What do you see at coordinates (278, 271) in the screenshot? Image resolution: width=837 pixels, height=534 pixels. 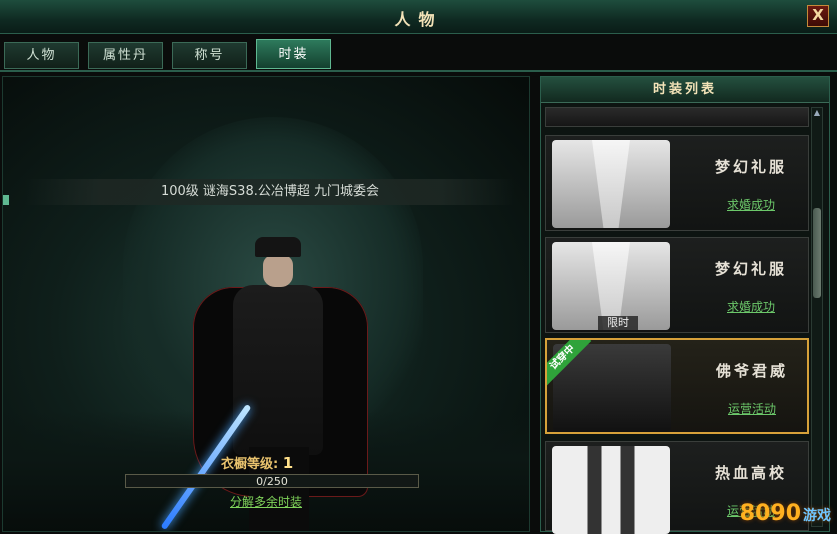 I see `face-shape` at bounding box center [278, 271].